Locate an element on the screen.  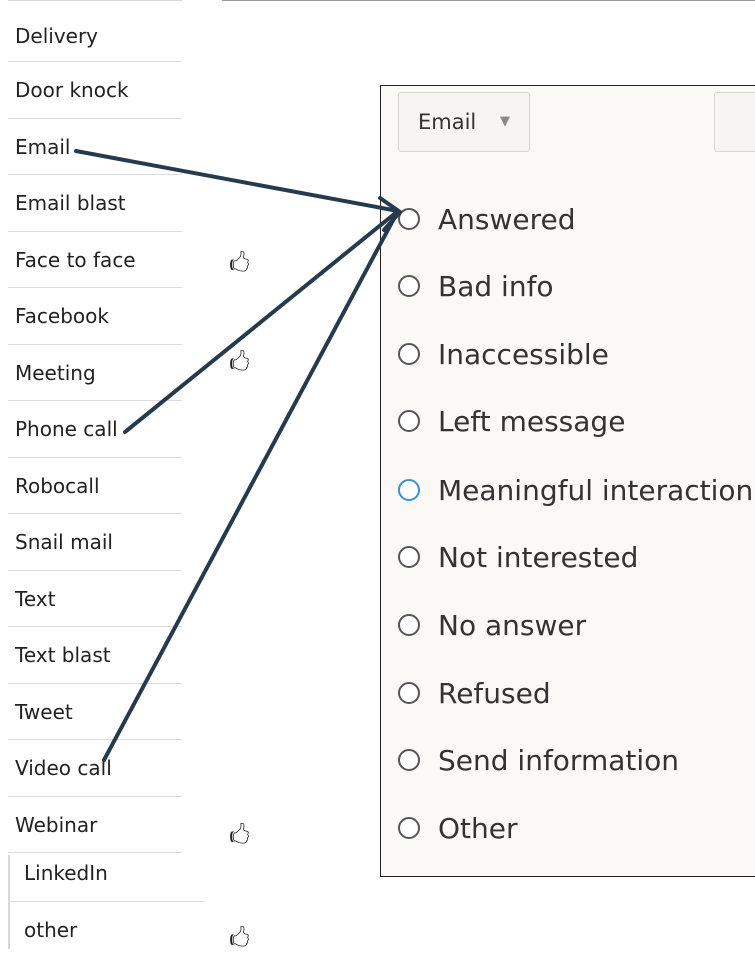
result-option: No answer is located at coordinates (492, 625).